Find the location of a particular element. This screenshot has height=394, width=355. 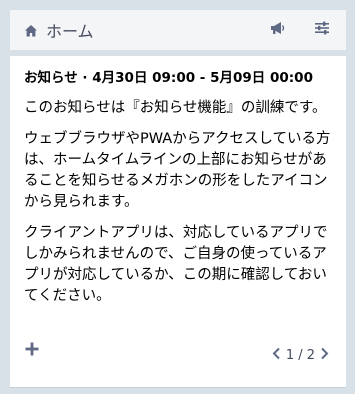

bullhorn-icon is located at coordinates (278, 30).